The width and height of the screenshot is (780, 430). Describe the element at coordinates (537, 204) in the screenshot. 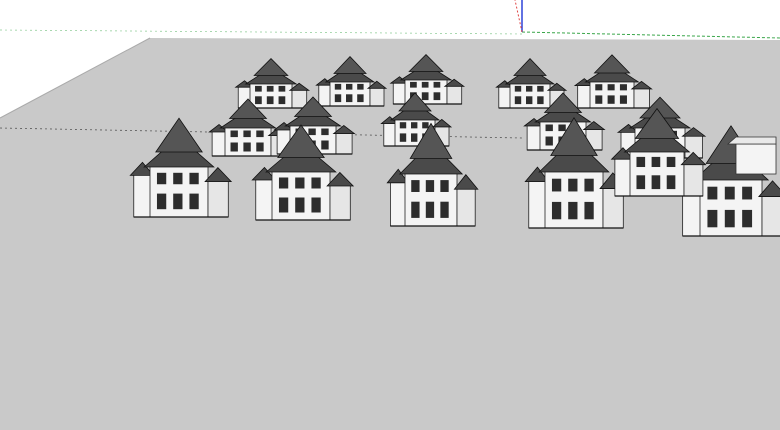

I see `villa-13-wing` at that location.